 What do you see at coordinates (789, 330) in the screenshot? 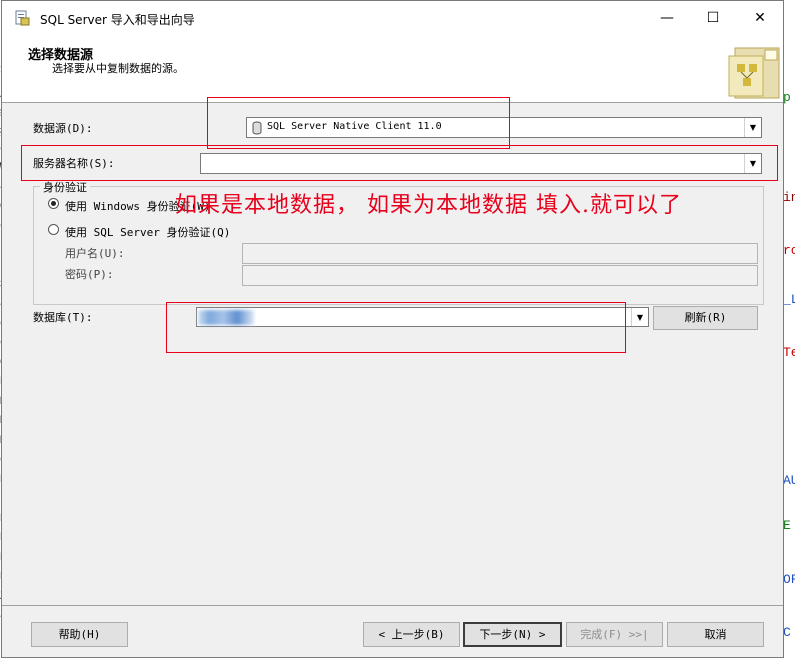
I see `background-right-strip: p in ro _L Te AU E OF C` at bounding box center [789, 330].